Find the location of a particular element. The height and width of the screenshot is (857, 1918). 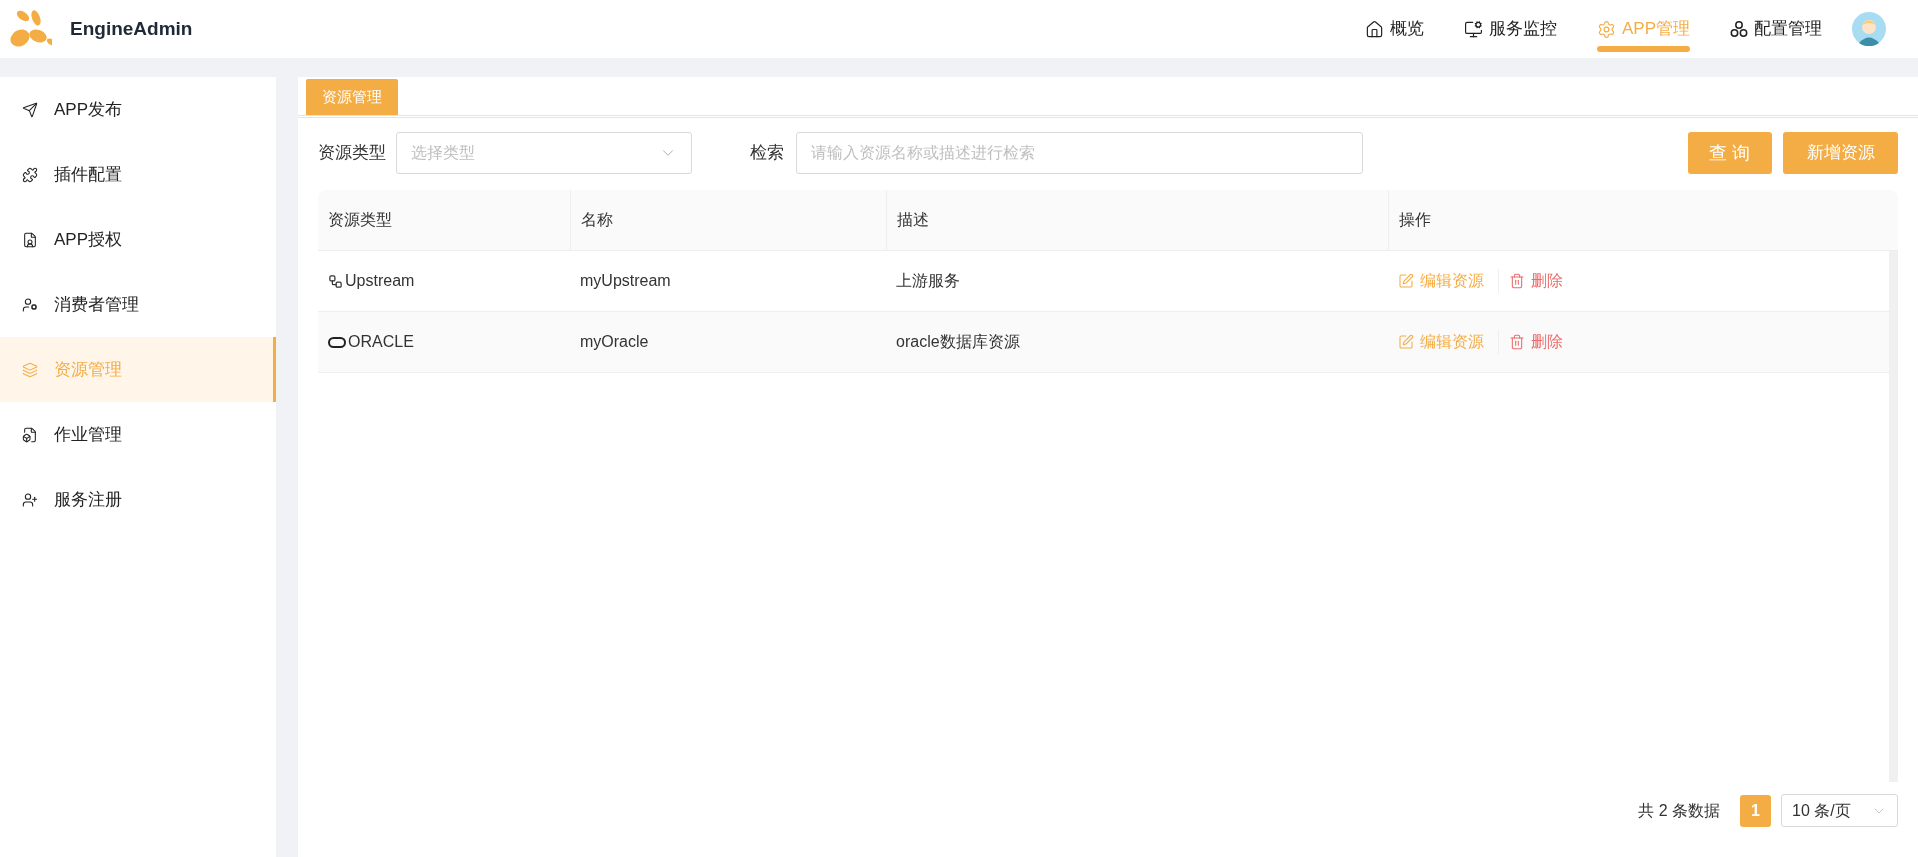

file-box-icon is located at coordinates (30, 434).